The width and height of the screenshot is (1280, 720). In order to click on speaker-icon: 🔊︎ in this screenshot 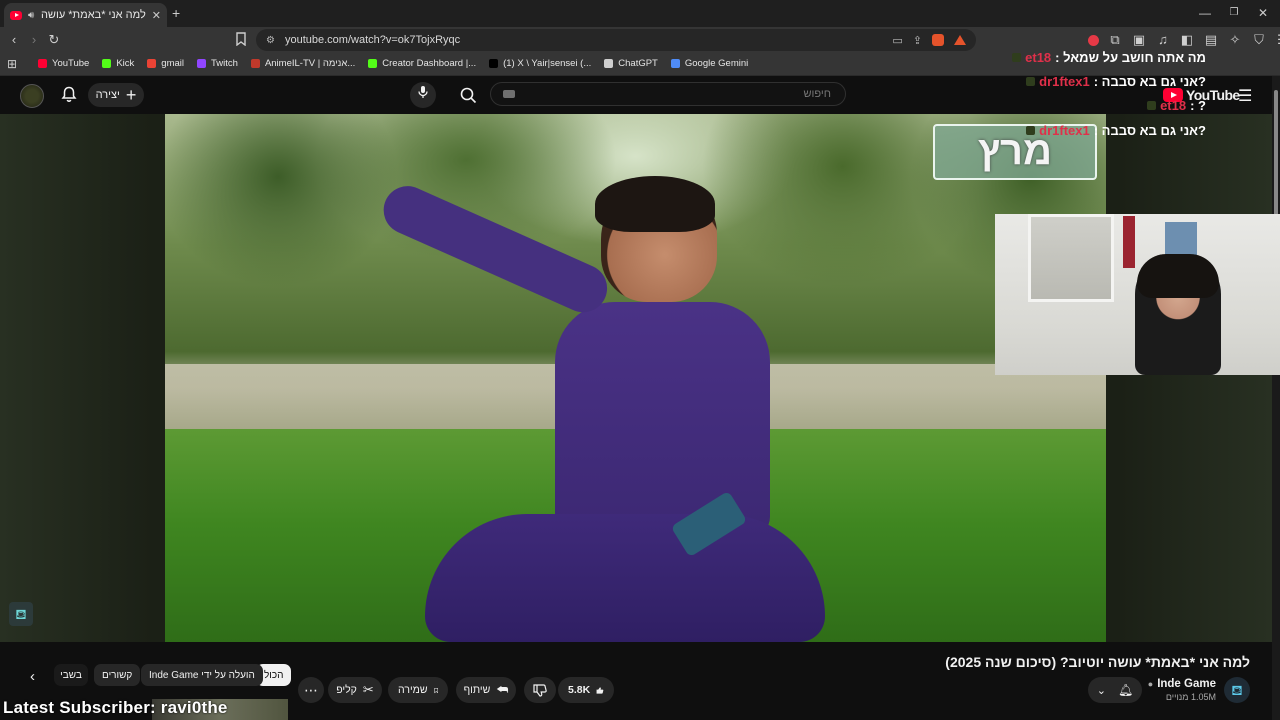, I will do `click(31, 15)`.